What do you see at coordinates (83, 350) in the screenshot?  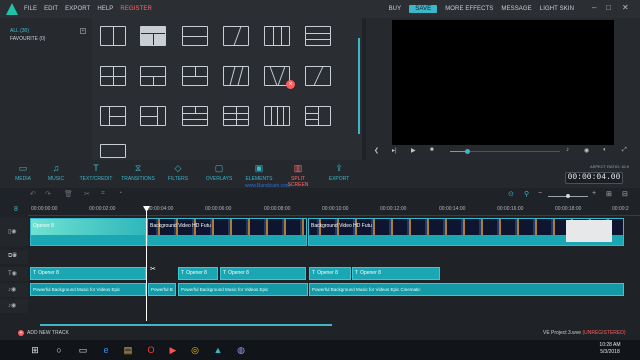 I see `task-view-icon: ▭` at bounding box center [83, 350].